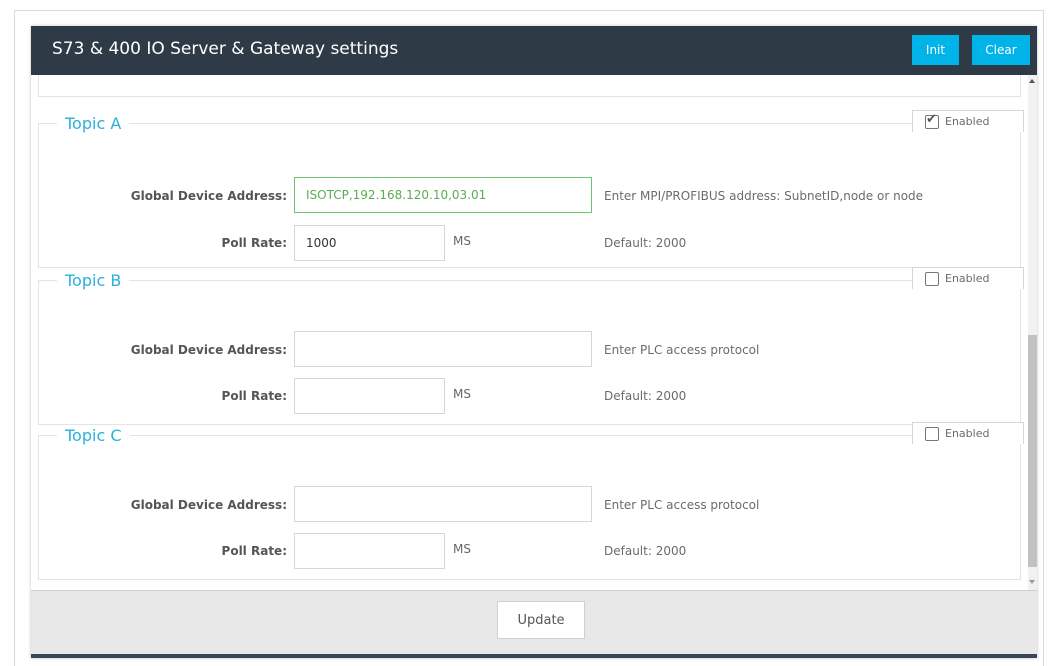  Describe the element at coordinates (254, 243) in the screenshot. I see `topic-a-poll-label: Poll Rate:` at that location.